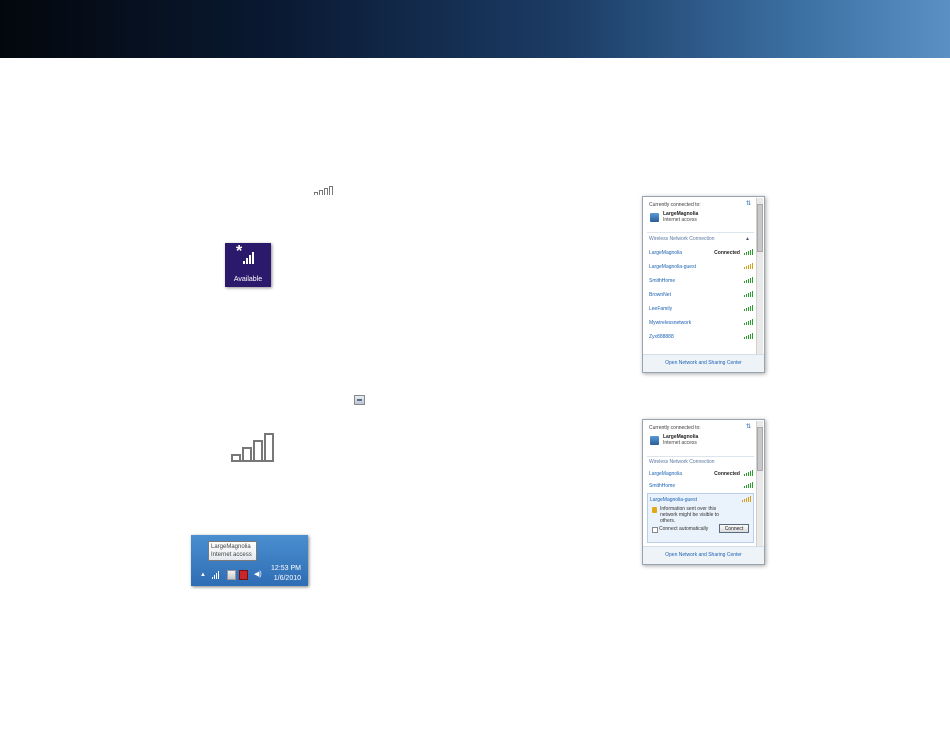 The width and height of the screenshot is (950, 734). What do you see at coordinates (203, 575) in the screenshot?
I see `tray-up-arrow-icon: ▲` at bounding box center [203, 575].